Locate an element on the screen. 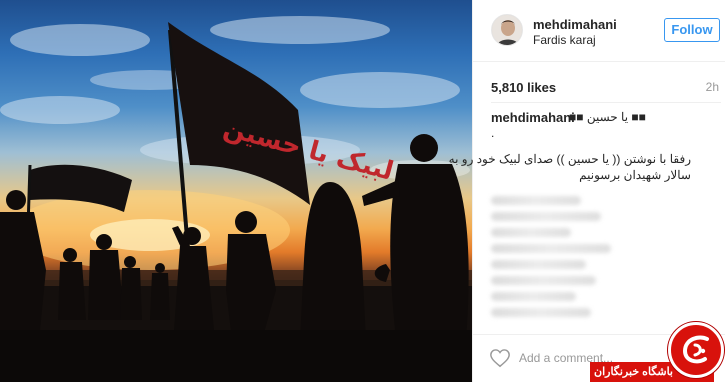 The image size is (725, 382). post-header: mehdimahani Fardis karaj Follow is located at coordinates (599, 31).